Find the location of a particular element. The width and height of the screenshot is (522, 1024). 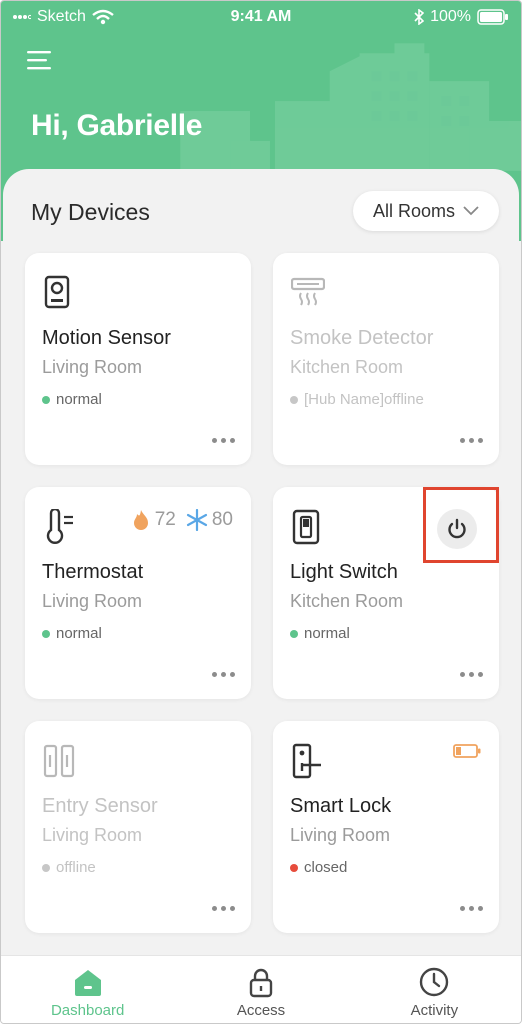

clock-icon is located at coordinates (434, 982).